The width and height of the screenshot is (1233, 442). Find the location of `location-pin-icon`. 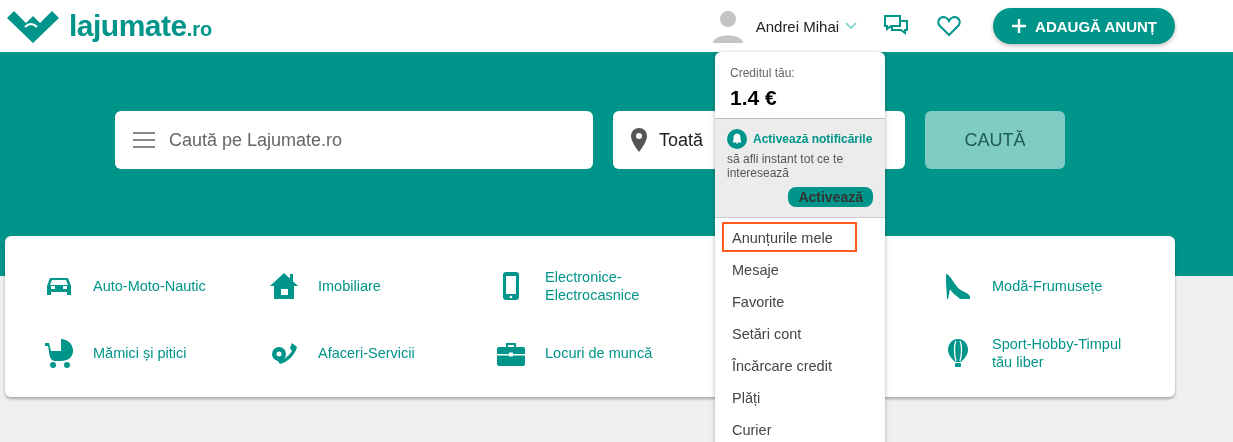

location-pin-icon is located at coordinates (639, 140).